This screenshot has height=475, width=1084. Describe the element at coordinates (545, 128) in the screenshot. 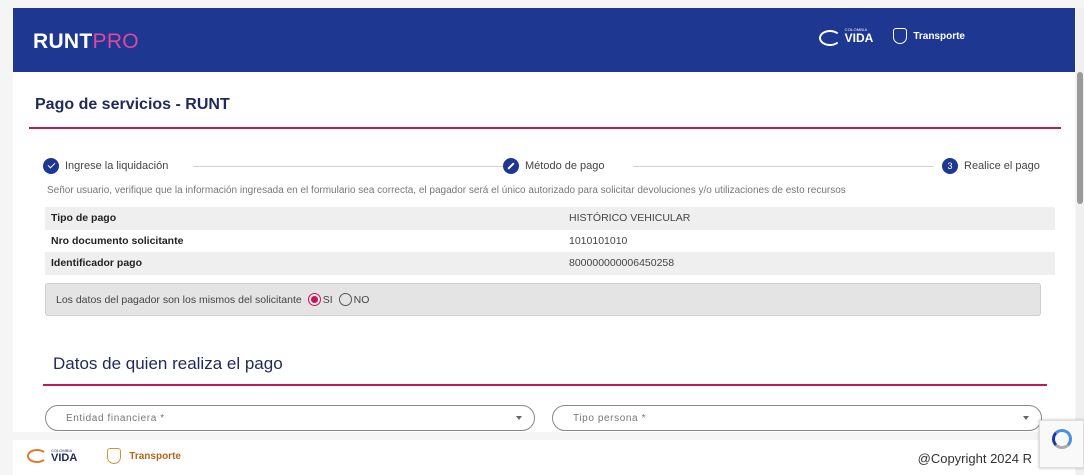

I see `title-divider` at that location.